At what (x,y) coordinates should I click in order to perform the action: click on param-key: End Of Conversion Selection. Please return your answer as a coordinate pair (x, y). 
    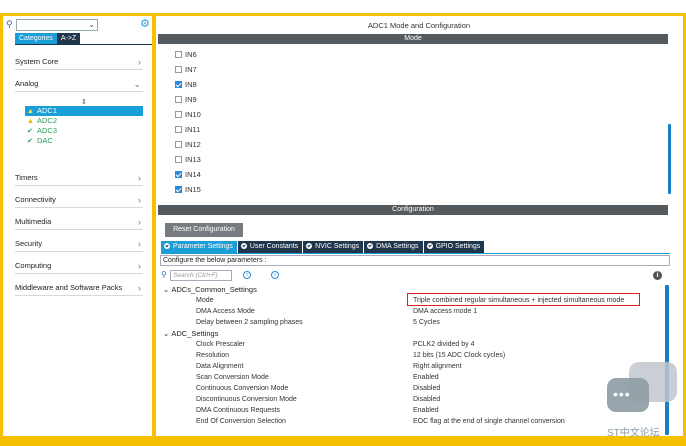
    Looking at the image, I should click on (241, 421).